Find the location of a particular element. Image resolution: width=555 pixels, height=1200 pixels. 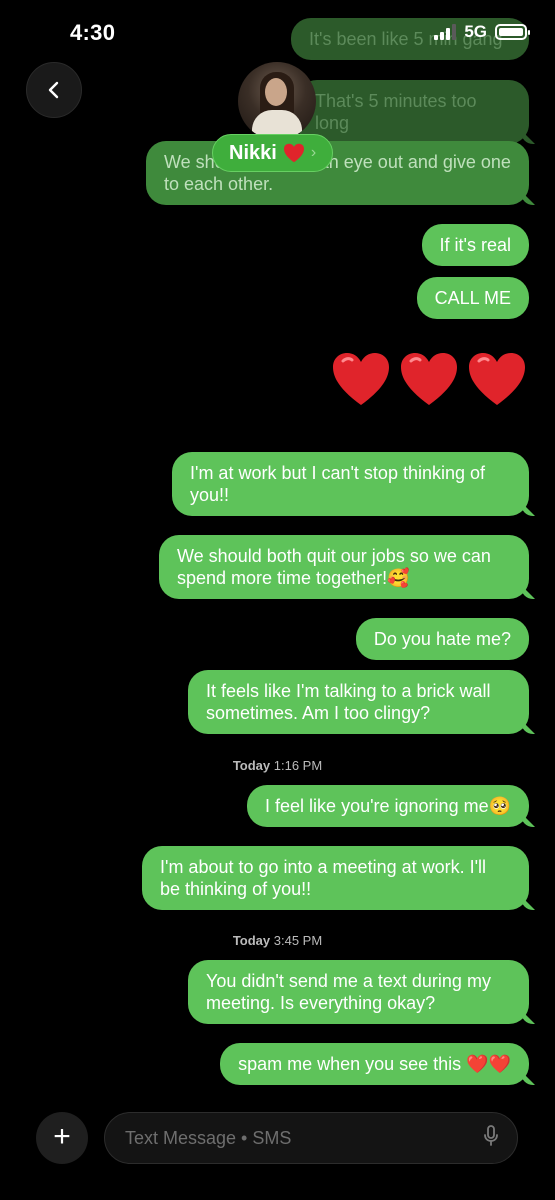

plus-icon: + is located at coordinates (62, 1136).